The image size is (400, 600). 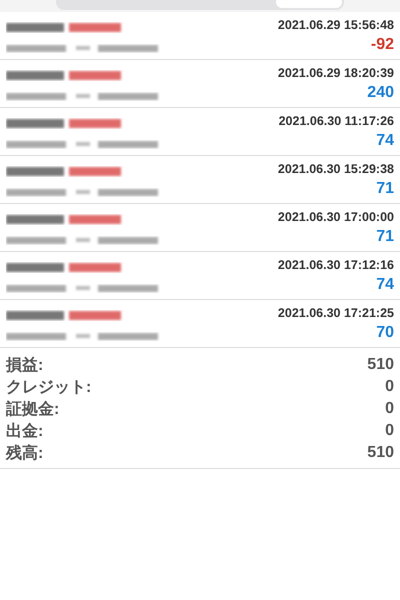 What do you see at coordinates (385, 333) in the screenshot?
I see `profit-value: 70` at bounding box center [385, 333].